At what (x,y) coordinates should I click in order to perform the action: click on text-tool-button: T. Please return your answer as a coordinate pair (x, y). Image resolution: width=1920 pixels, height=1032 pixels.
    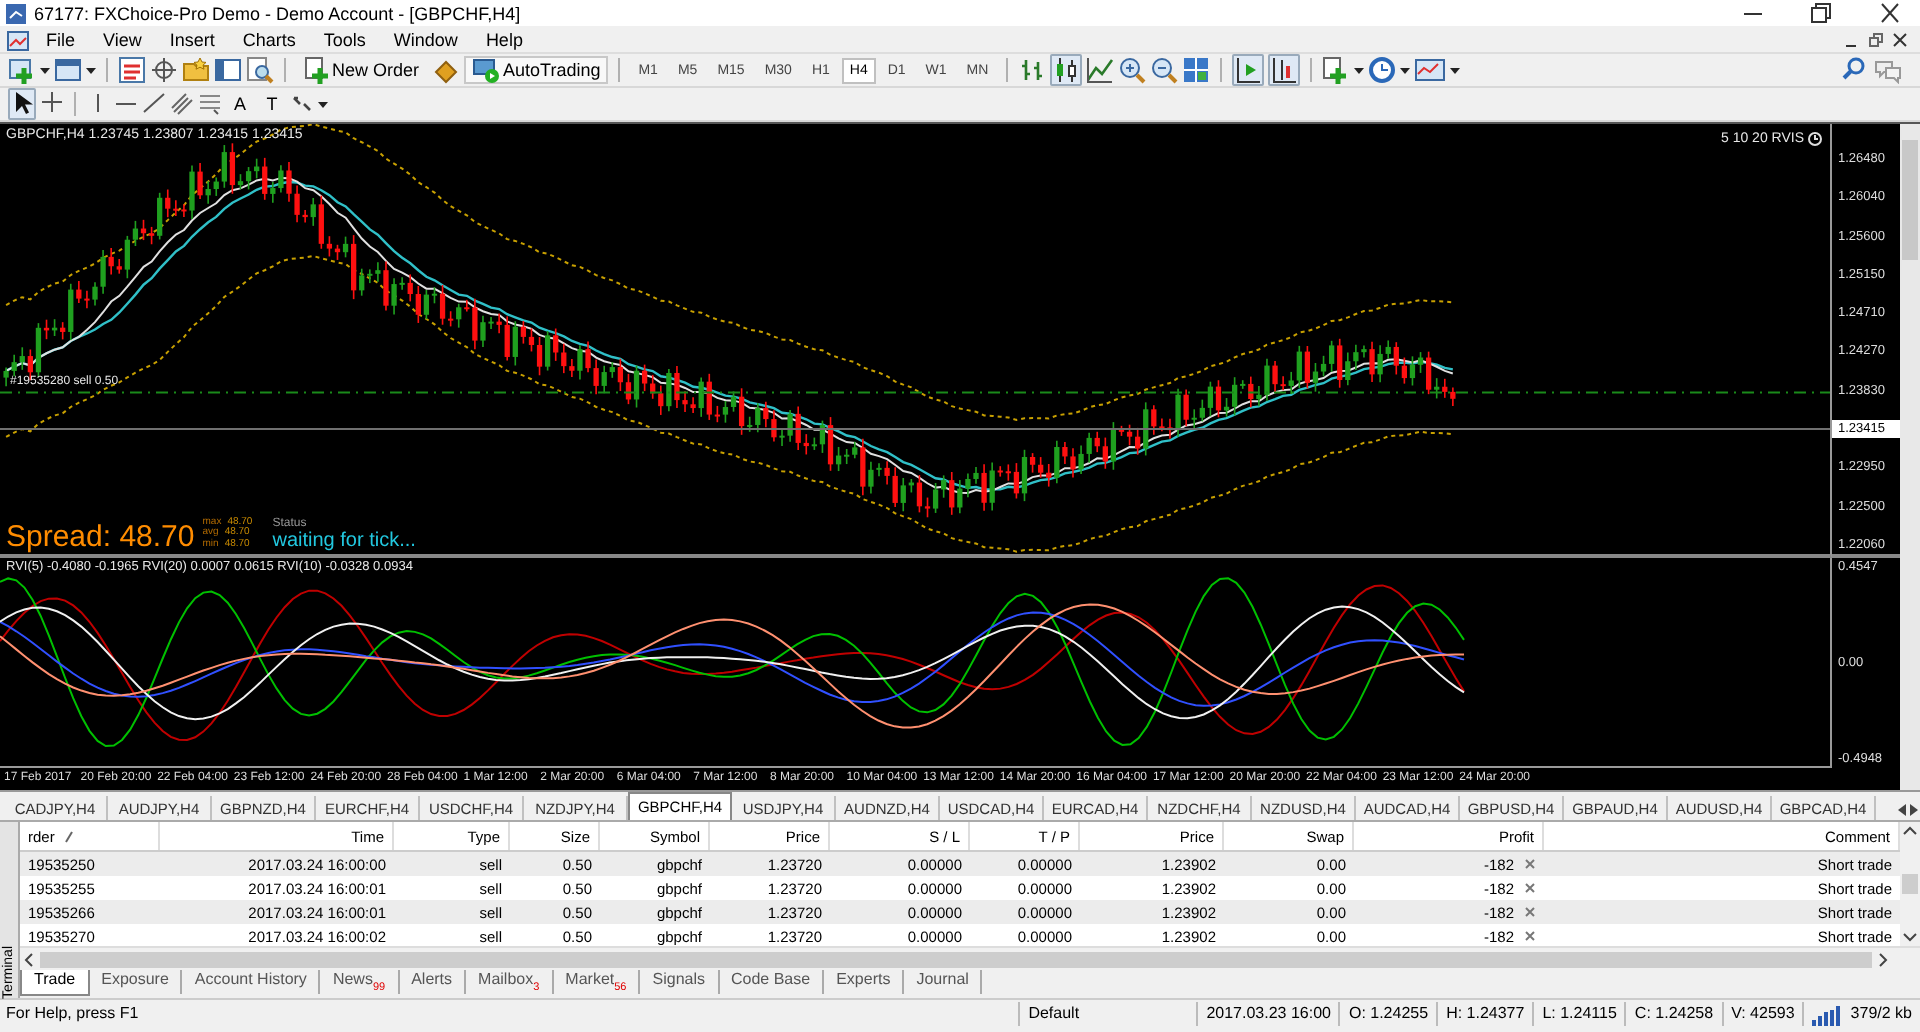
    Looking at the image, I should click on (272, 104).